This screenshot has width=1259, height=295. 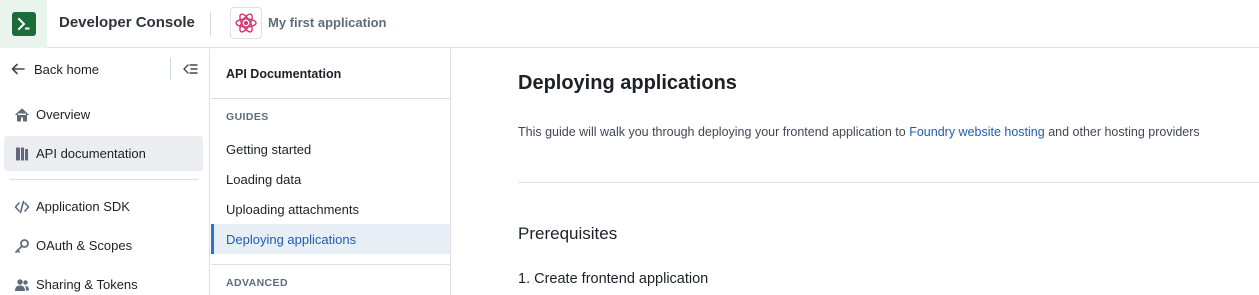 I want to click on sidebar-item-label: Application SDK, so click(x=83, y=206).